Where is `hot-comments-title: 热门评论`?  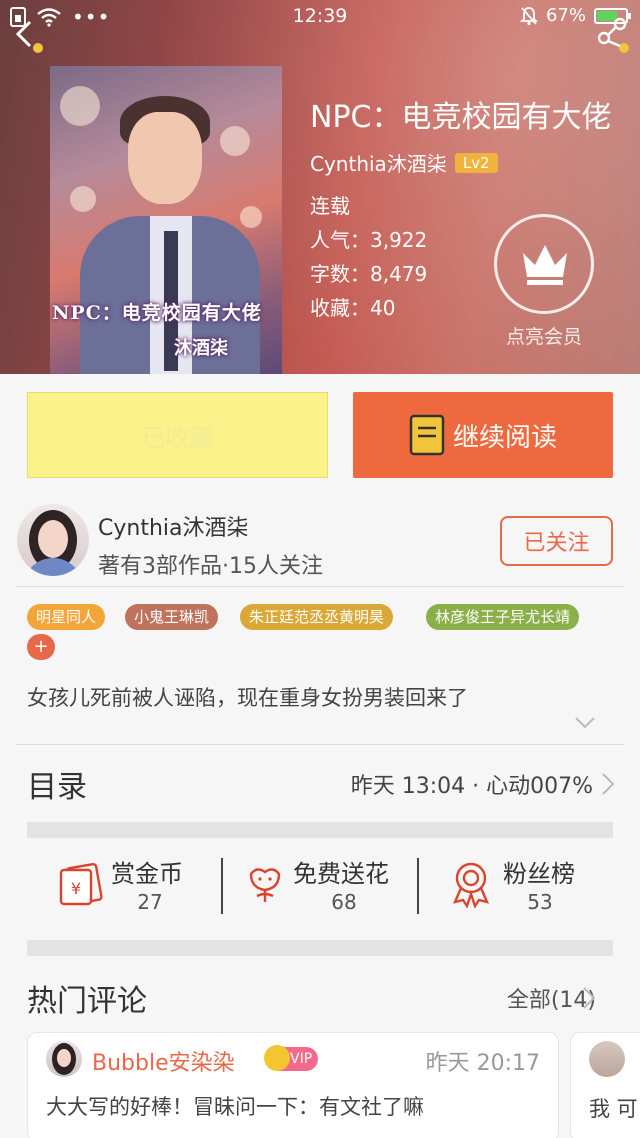
hot-comments-title: 热门评论 is located at coordinates (87, 1001).